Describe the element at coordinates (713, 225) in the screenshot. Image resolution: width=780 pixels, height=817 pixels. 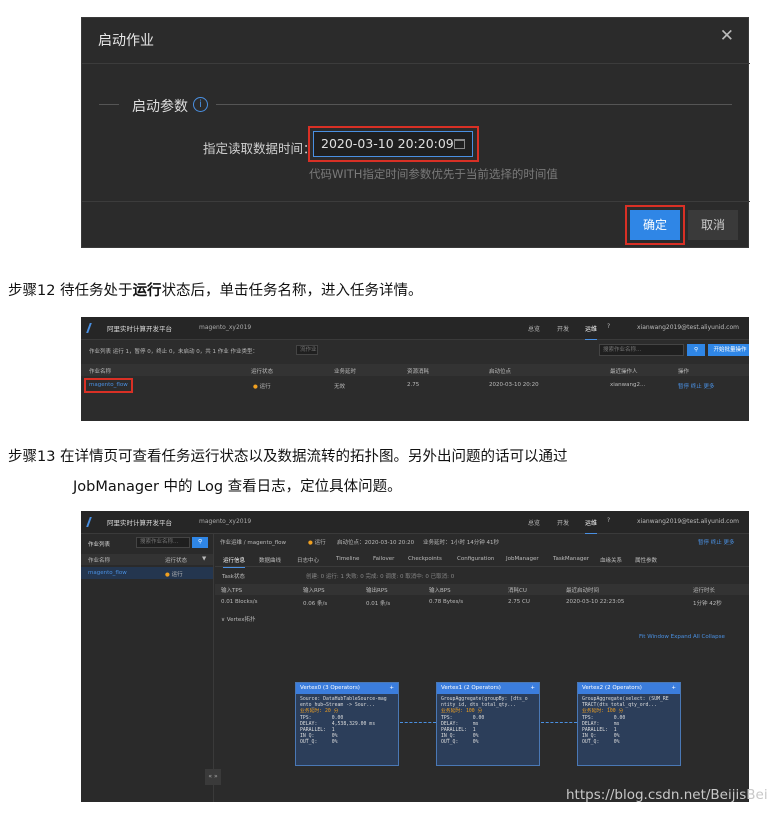
I see `cancel-button: 取消` at that location.